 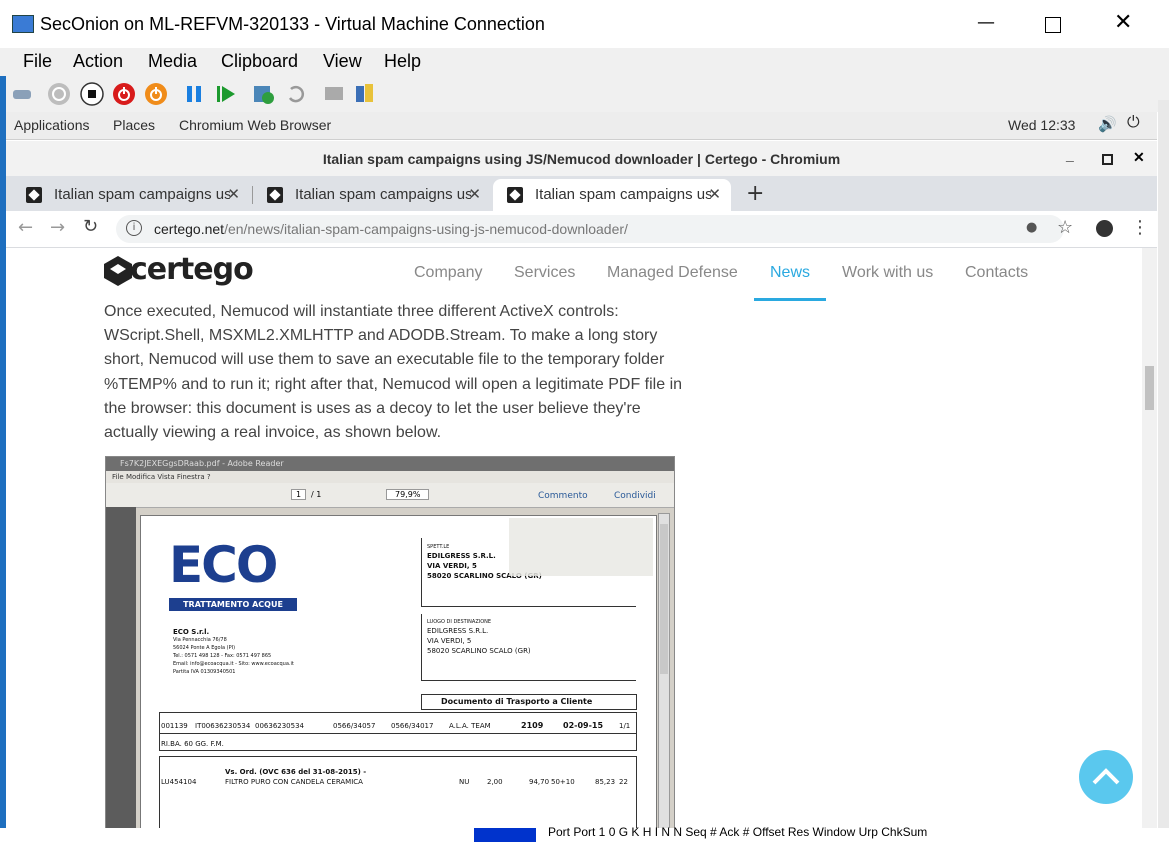 I want to click on tab-2: Italian spam campaigns us ✕, so click(x=372, y=195).